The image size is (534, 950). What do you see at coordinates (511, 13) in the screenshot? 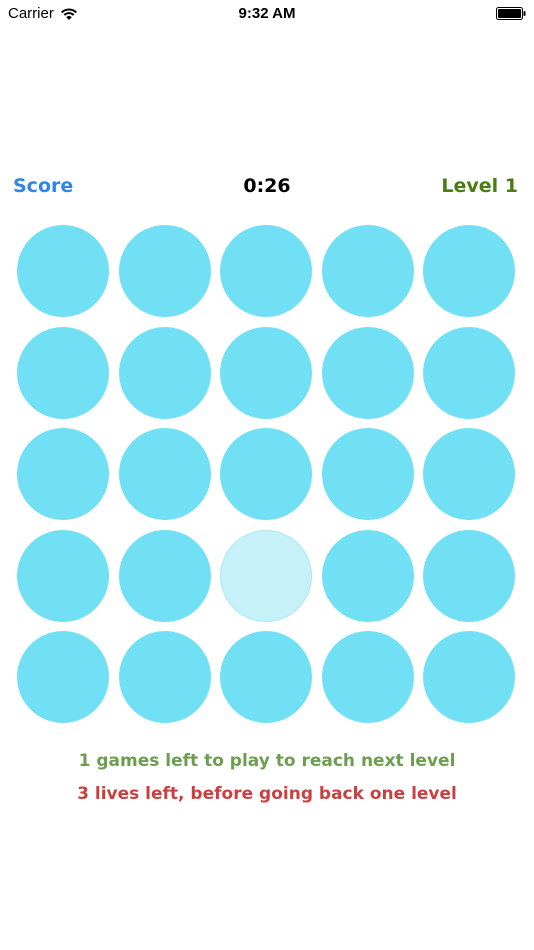
I see `battery-icon` at bounding box center [511, 13].